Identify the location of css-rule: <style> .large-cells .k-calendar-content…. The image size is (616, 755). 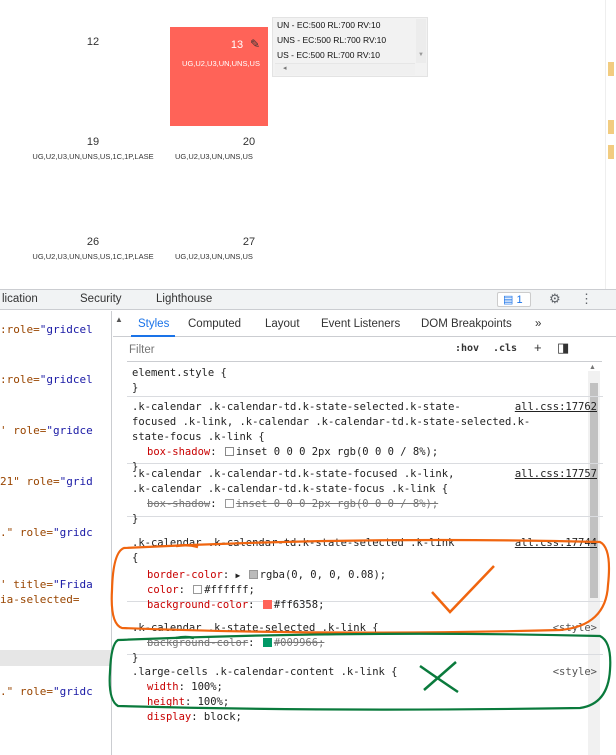
(365, 709).